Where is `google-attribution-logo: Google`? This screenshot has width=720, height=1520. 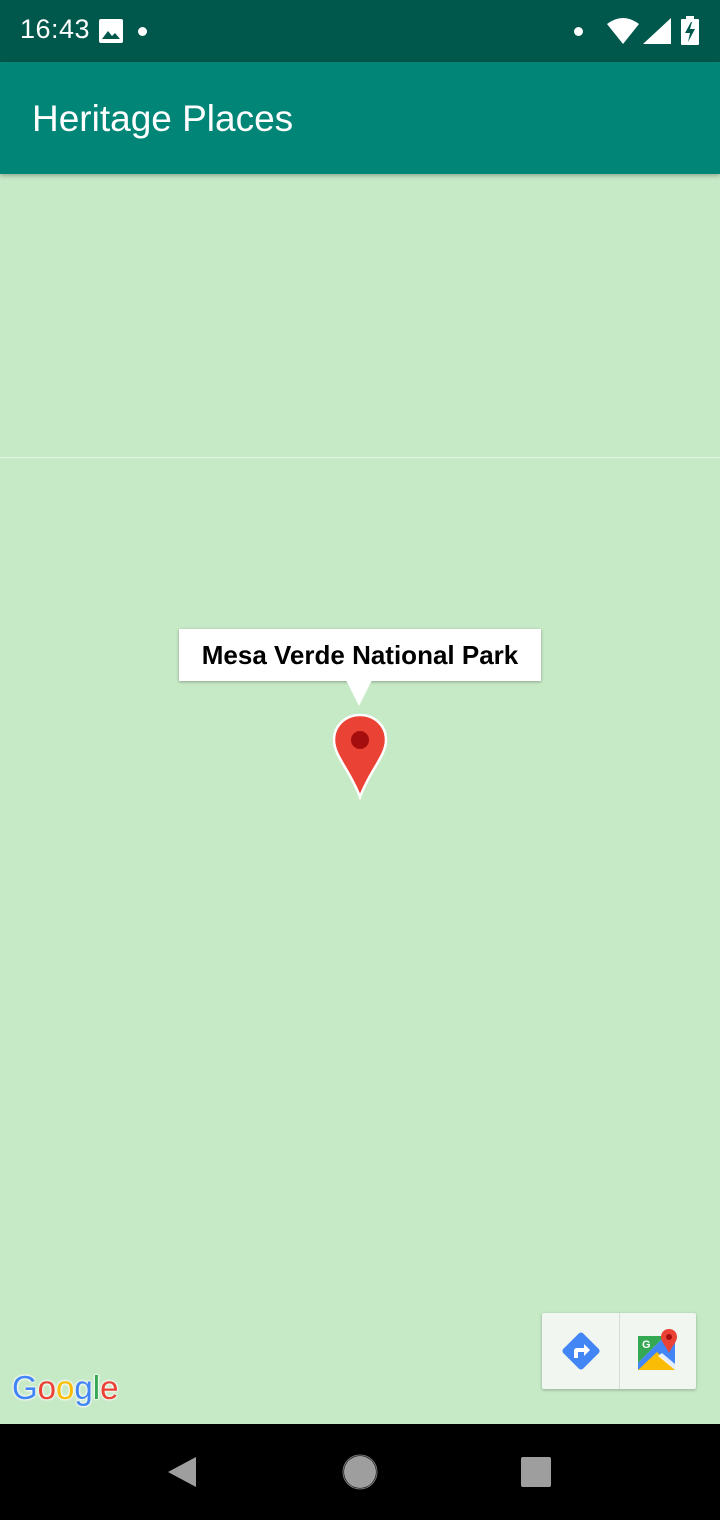
google-attribution-logo: Google is located at coordinates (65, 1388).